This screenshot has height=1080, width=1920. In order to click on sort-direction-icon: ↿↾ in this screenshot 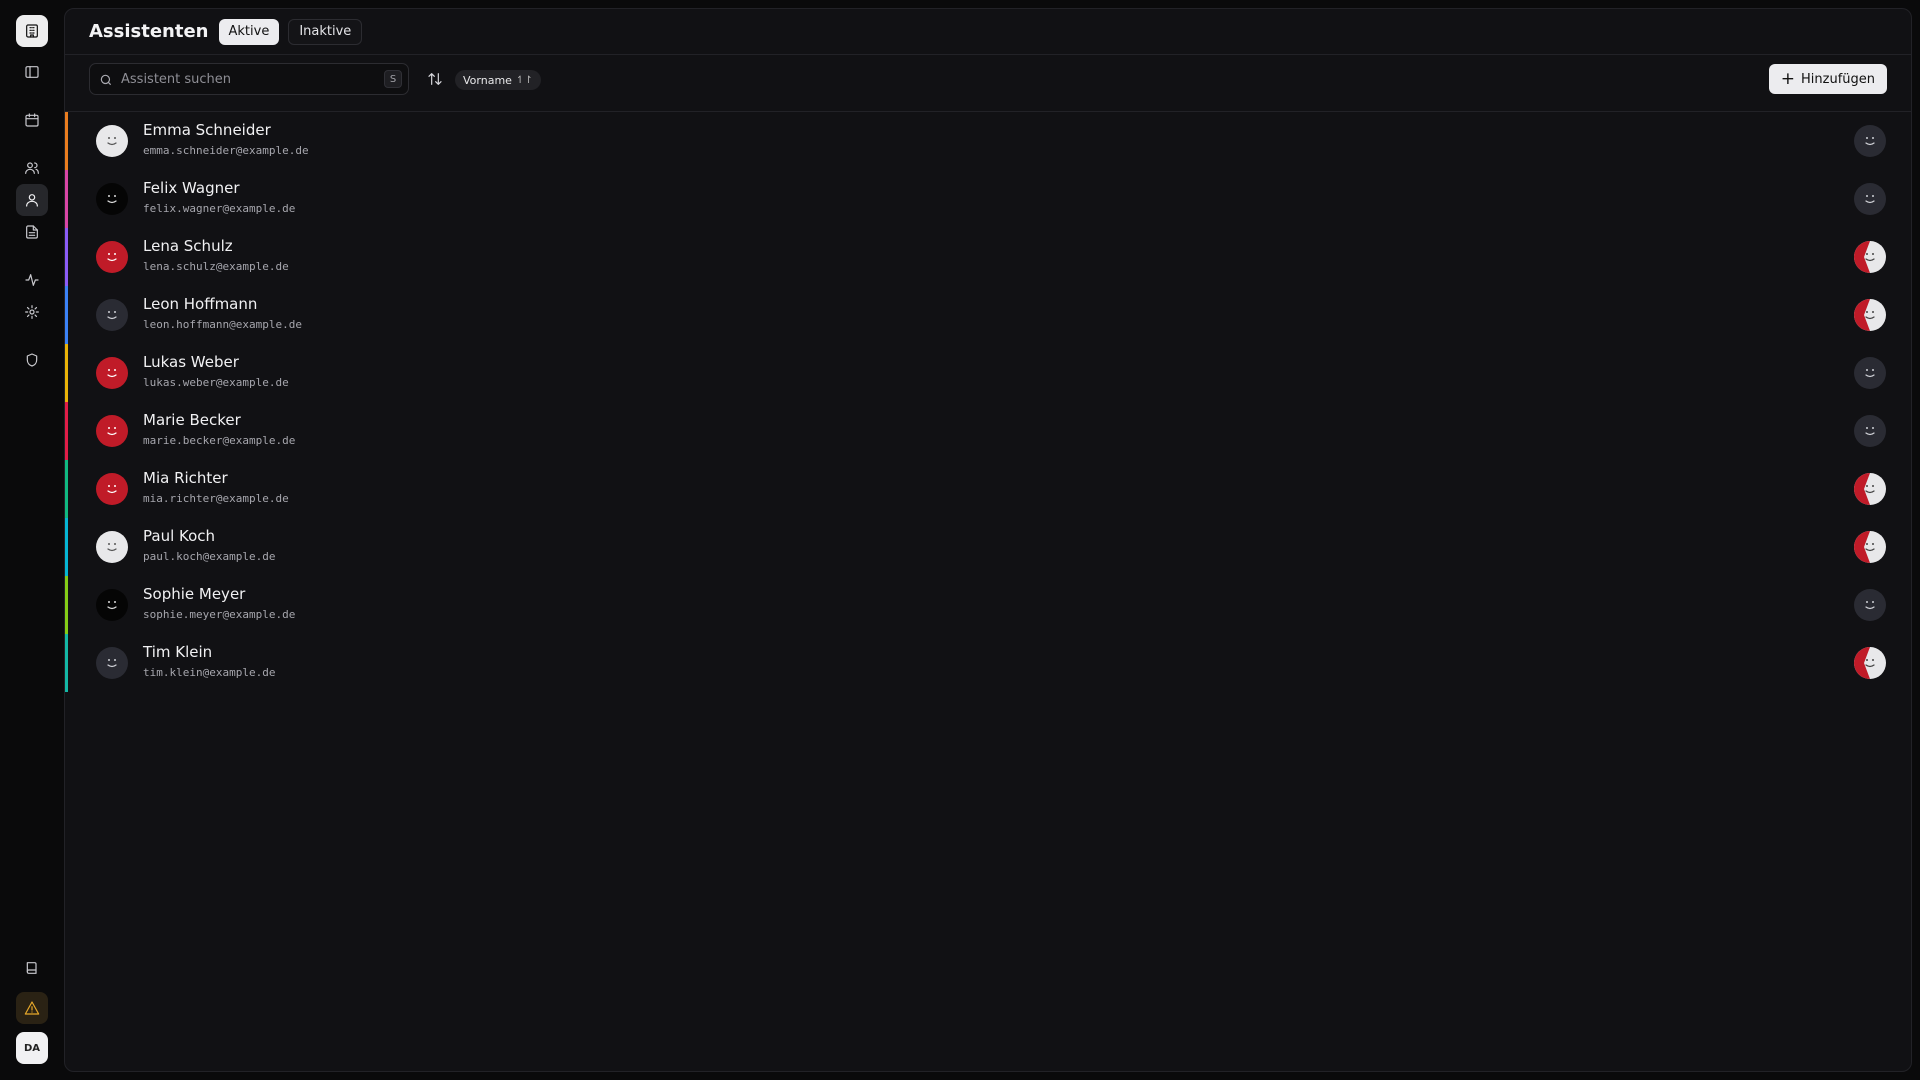, I will do `click(524, 80)`.